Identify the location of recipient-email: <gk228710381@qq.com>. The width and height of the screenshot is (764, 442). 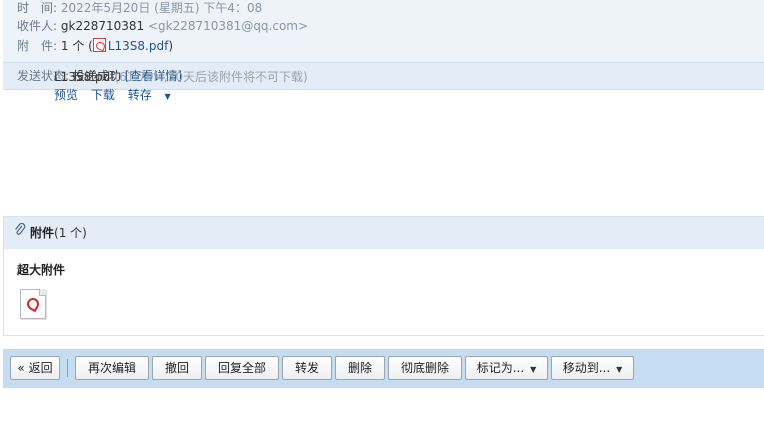
(228, 26).